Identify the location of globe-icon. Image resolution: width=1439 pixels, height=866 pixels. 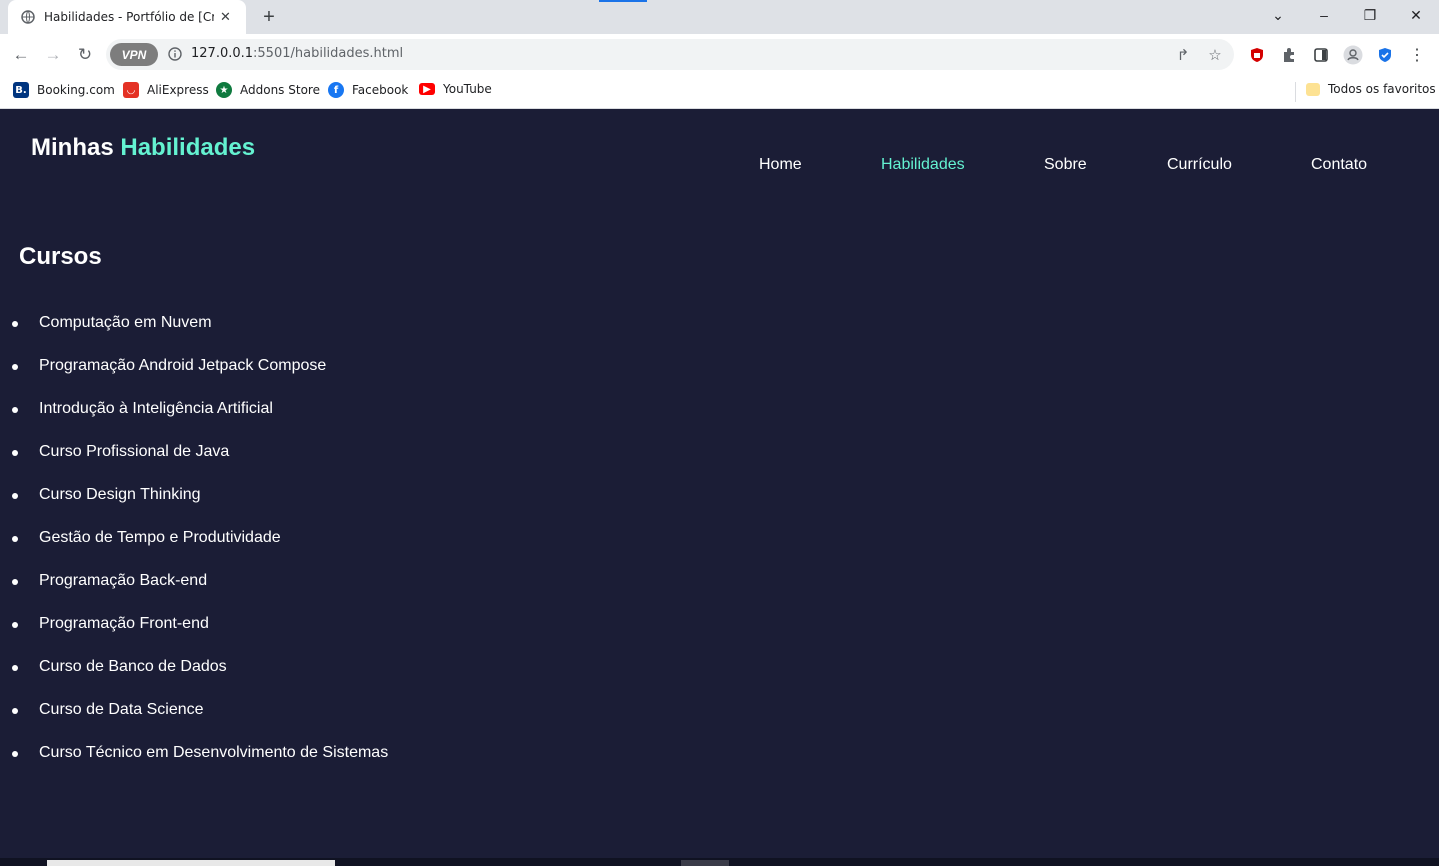
(28, 17).